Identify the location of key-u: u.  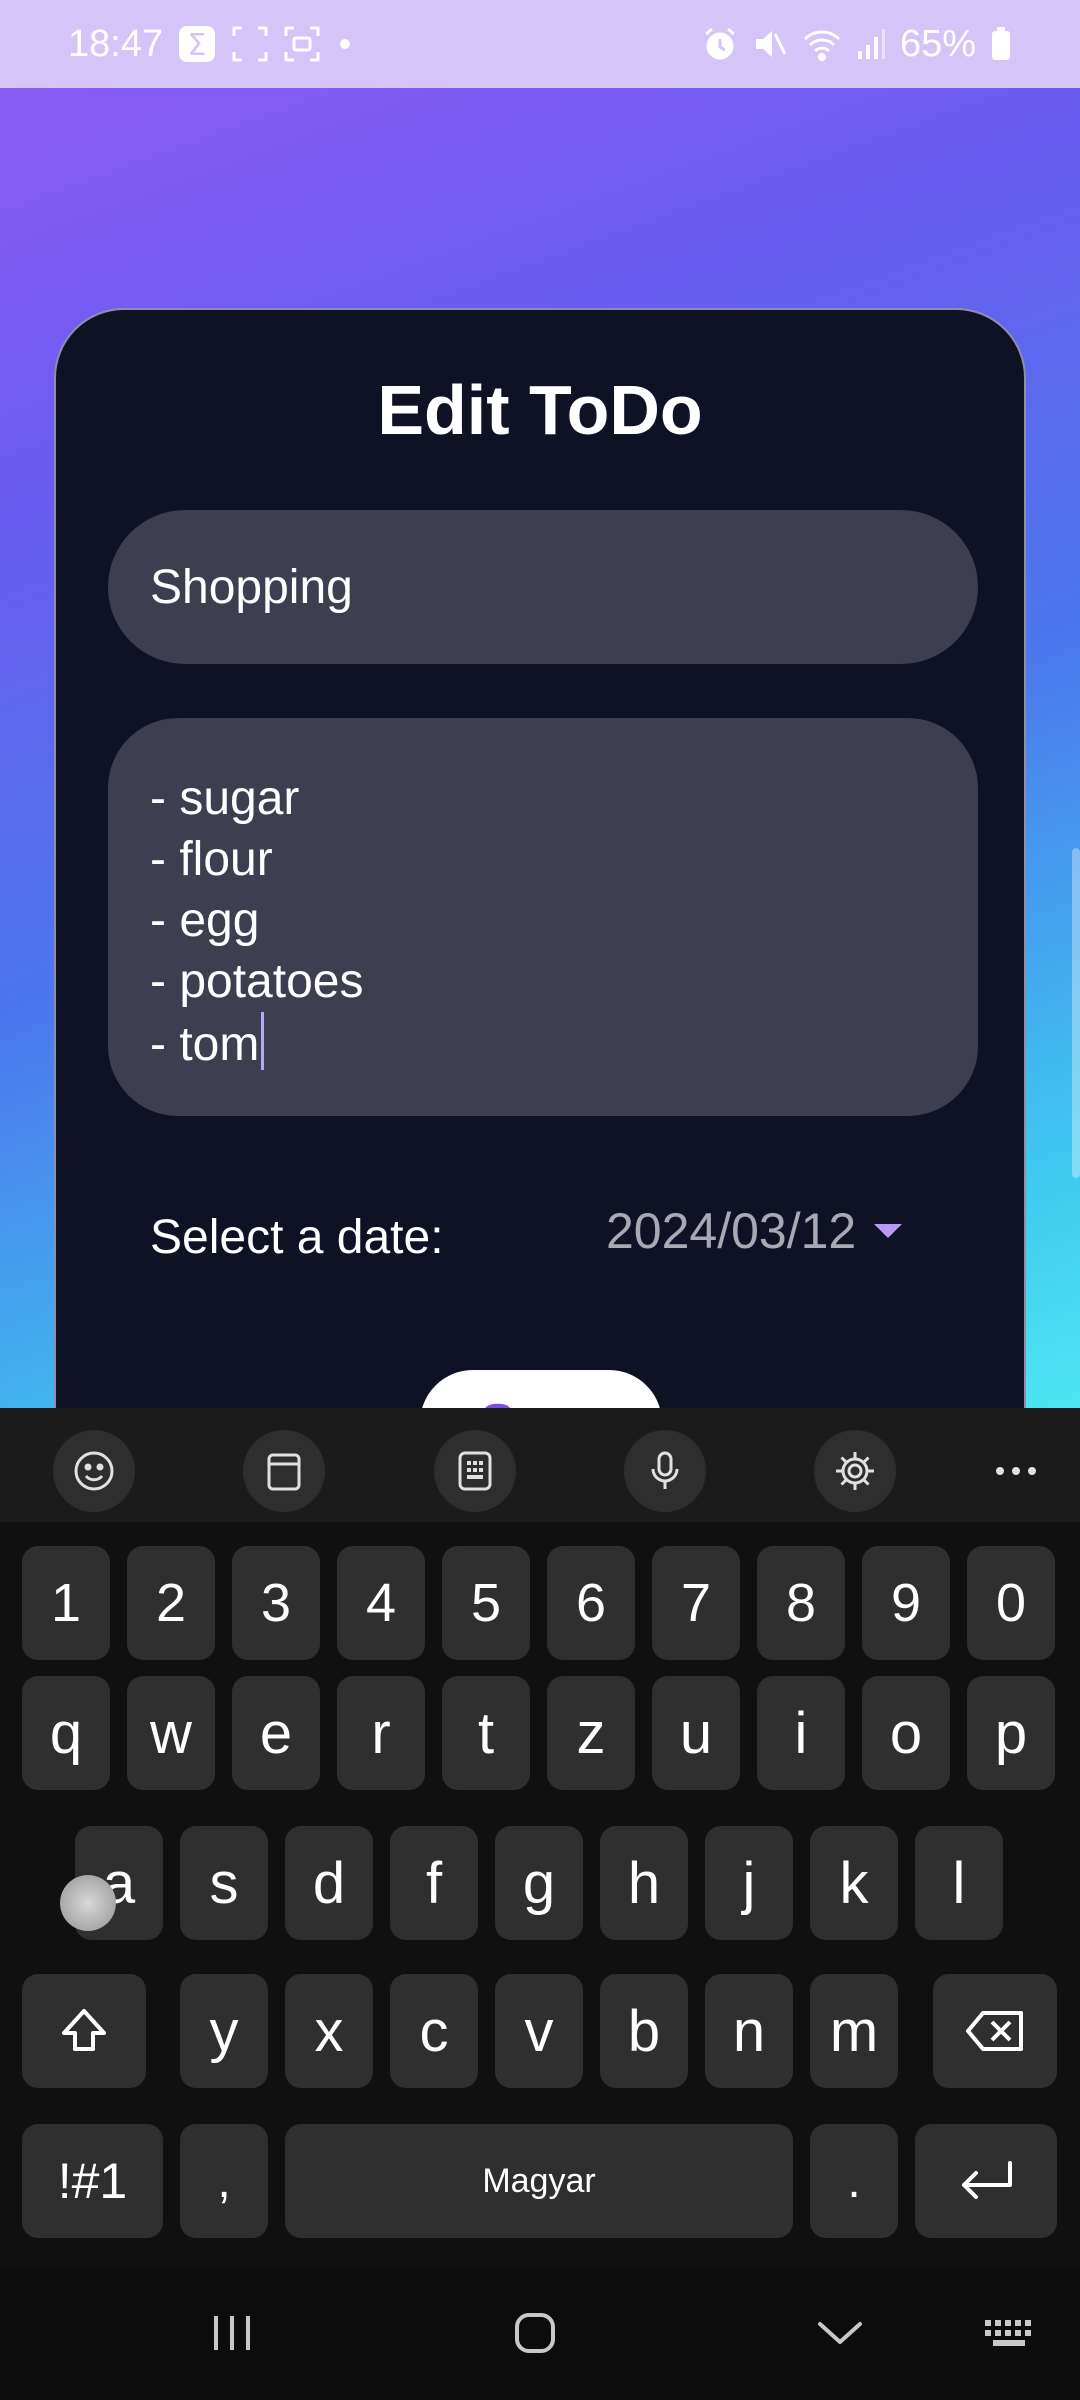
(696, 1733).